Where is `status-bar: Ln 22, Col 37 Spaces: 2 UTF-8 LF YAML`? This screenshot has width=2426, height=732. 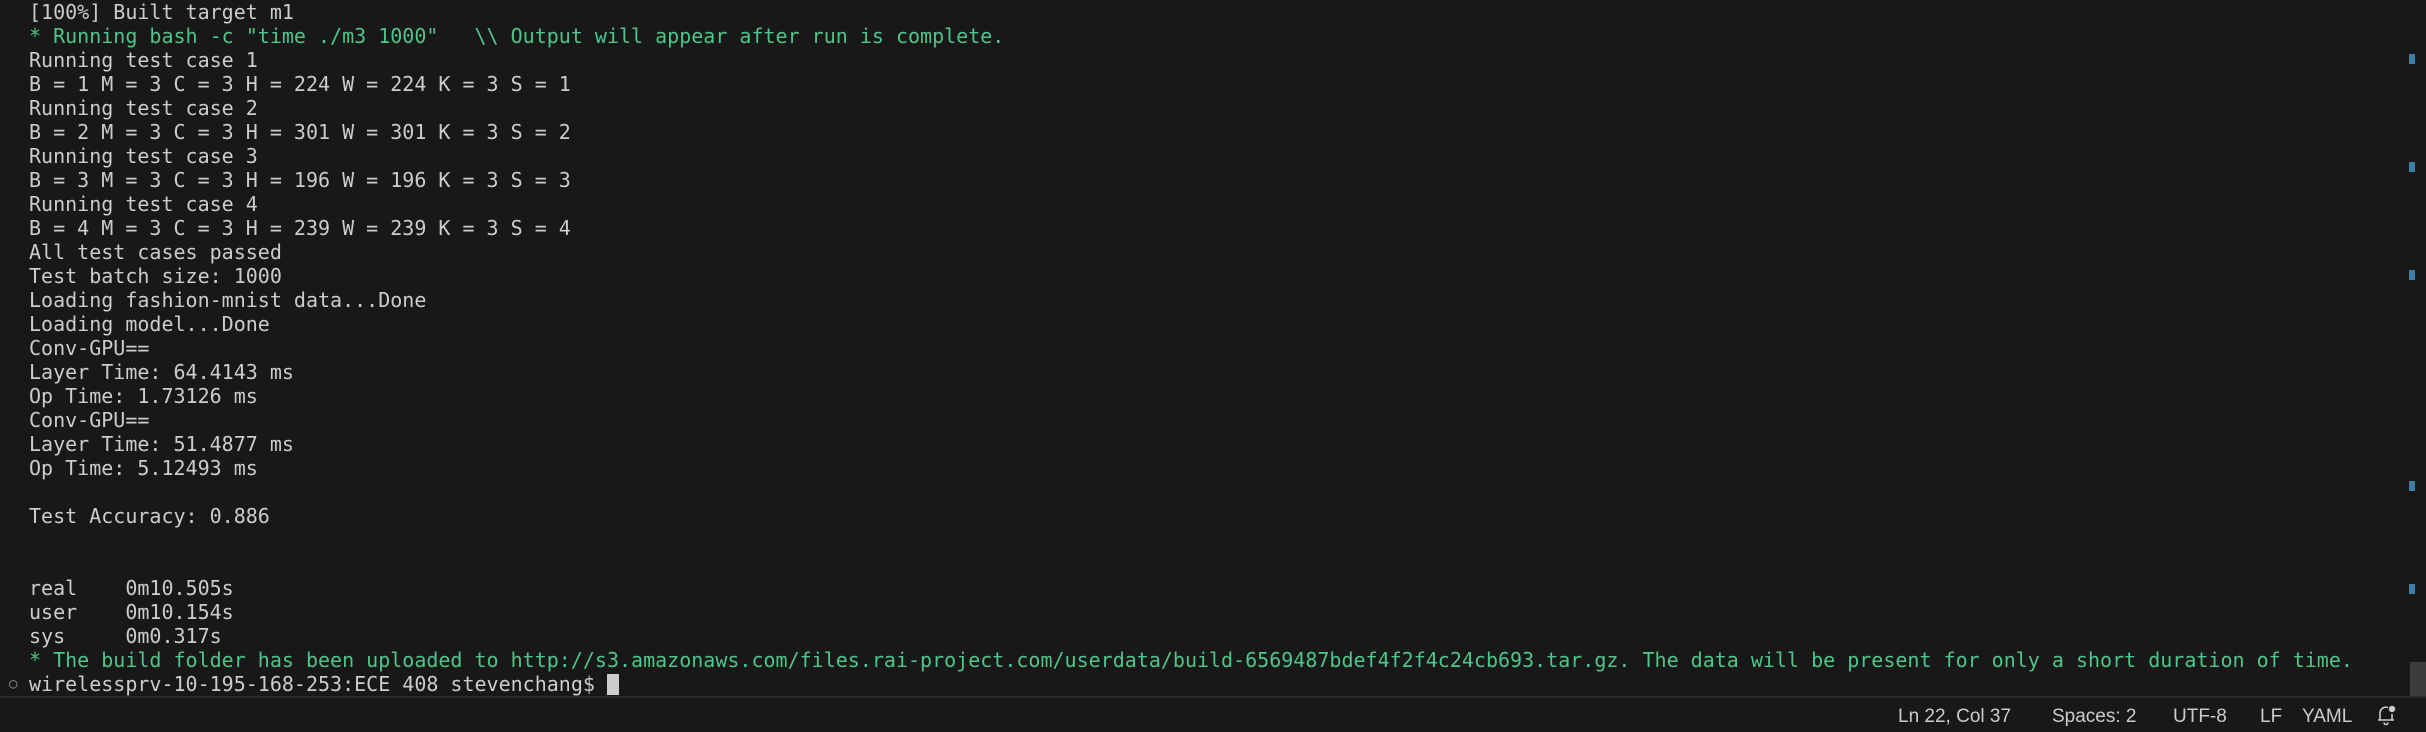
status-bar: Ln 22, Col 37 Spaces: 2 UTF-8 LF YAML is located at coordinates (1213, 714).